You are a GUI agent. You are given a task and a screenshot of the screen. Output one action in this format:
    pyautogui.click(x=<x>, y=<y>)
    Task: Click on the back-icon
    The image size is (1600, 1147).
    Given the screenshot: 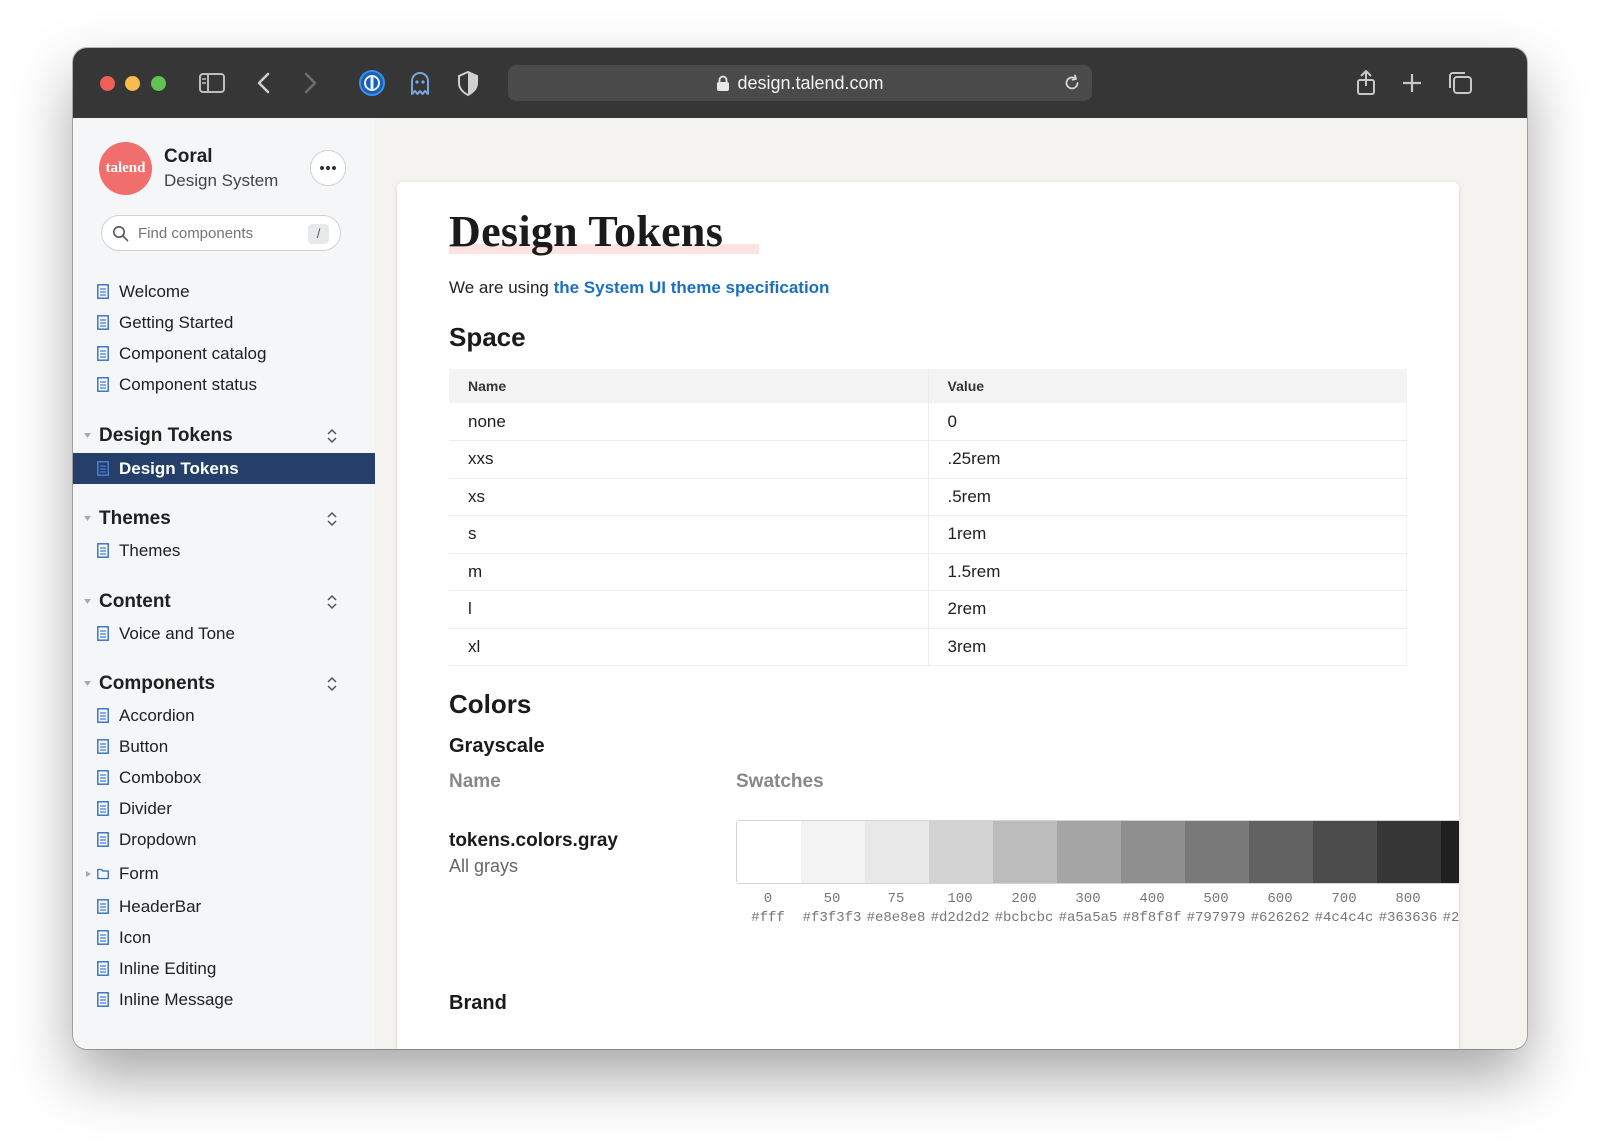 What is the action you would take?
    pyautogui.click(x=264, y=83)
    